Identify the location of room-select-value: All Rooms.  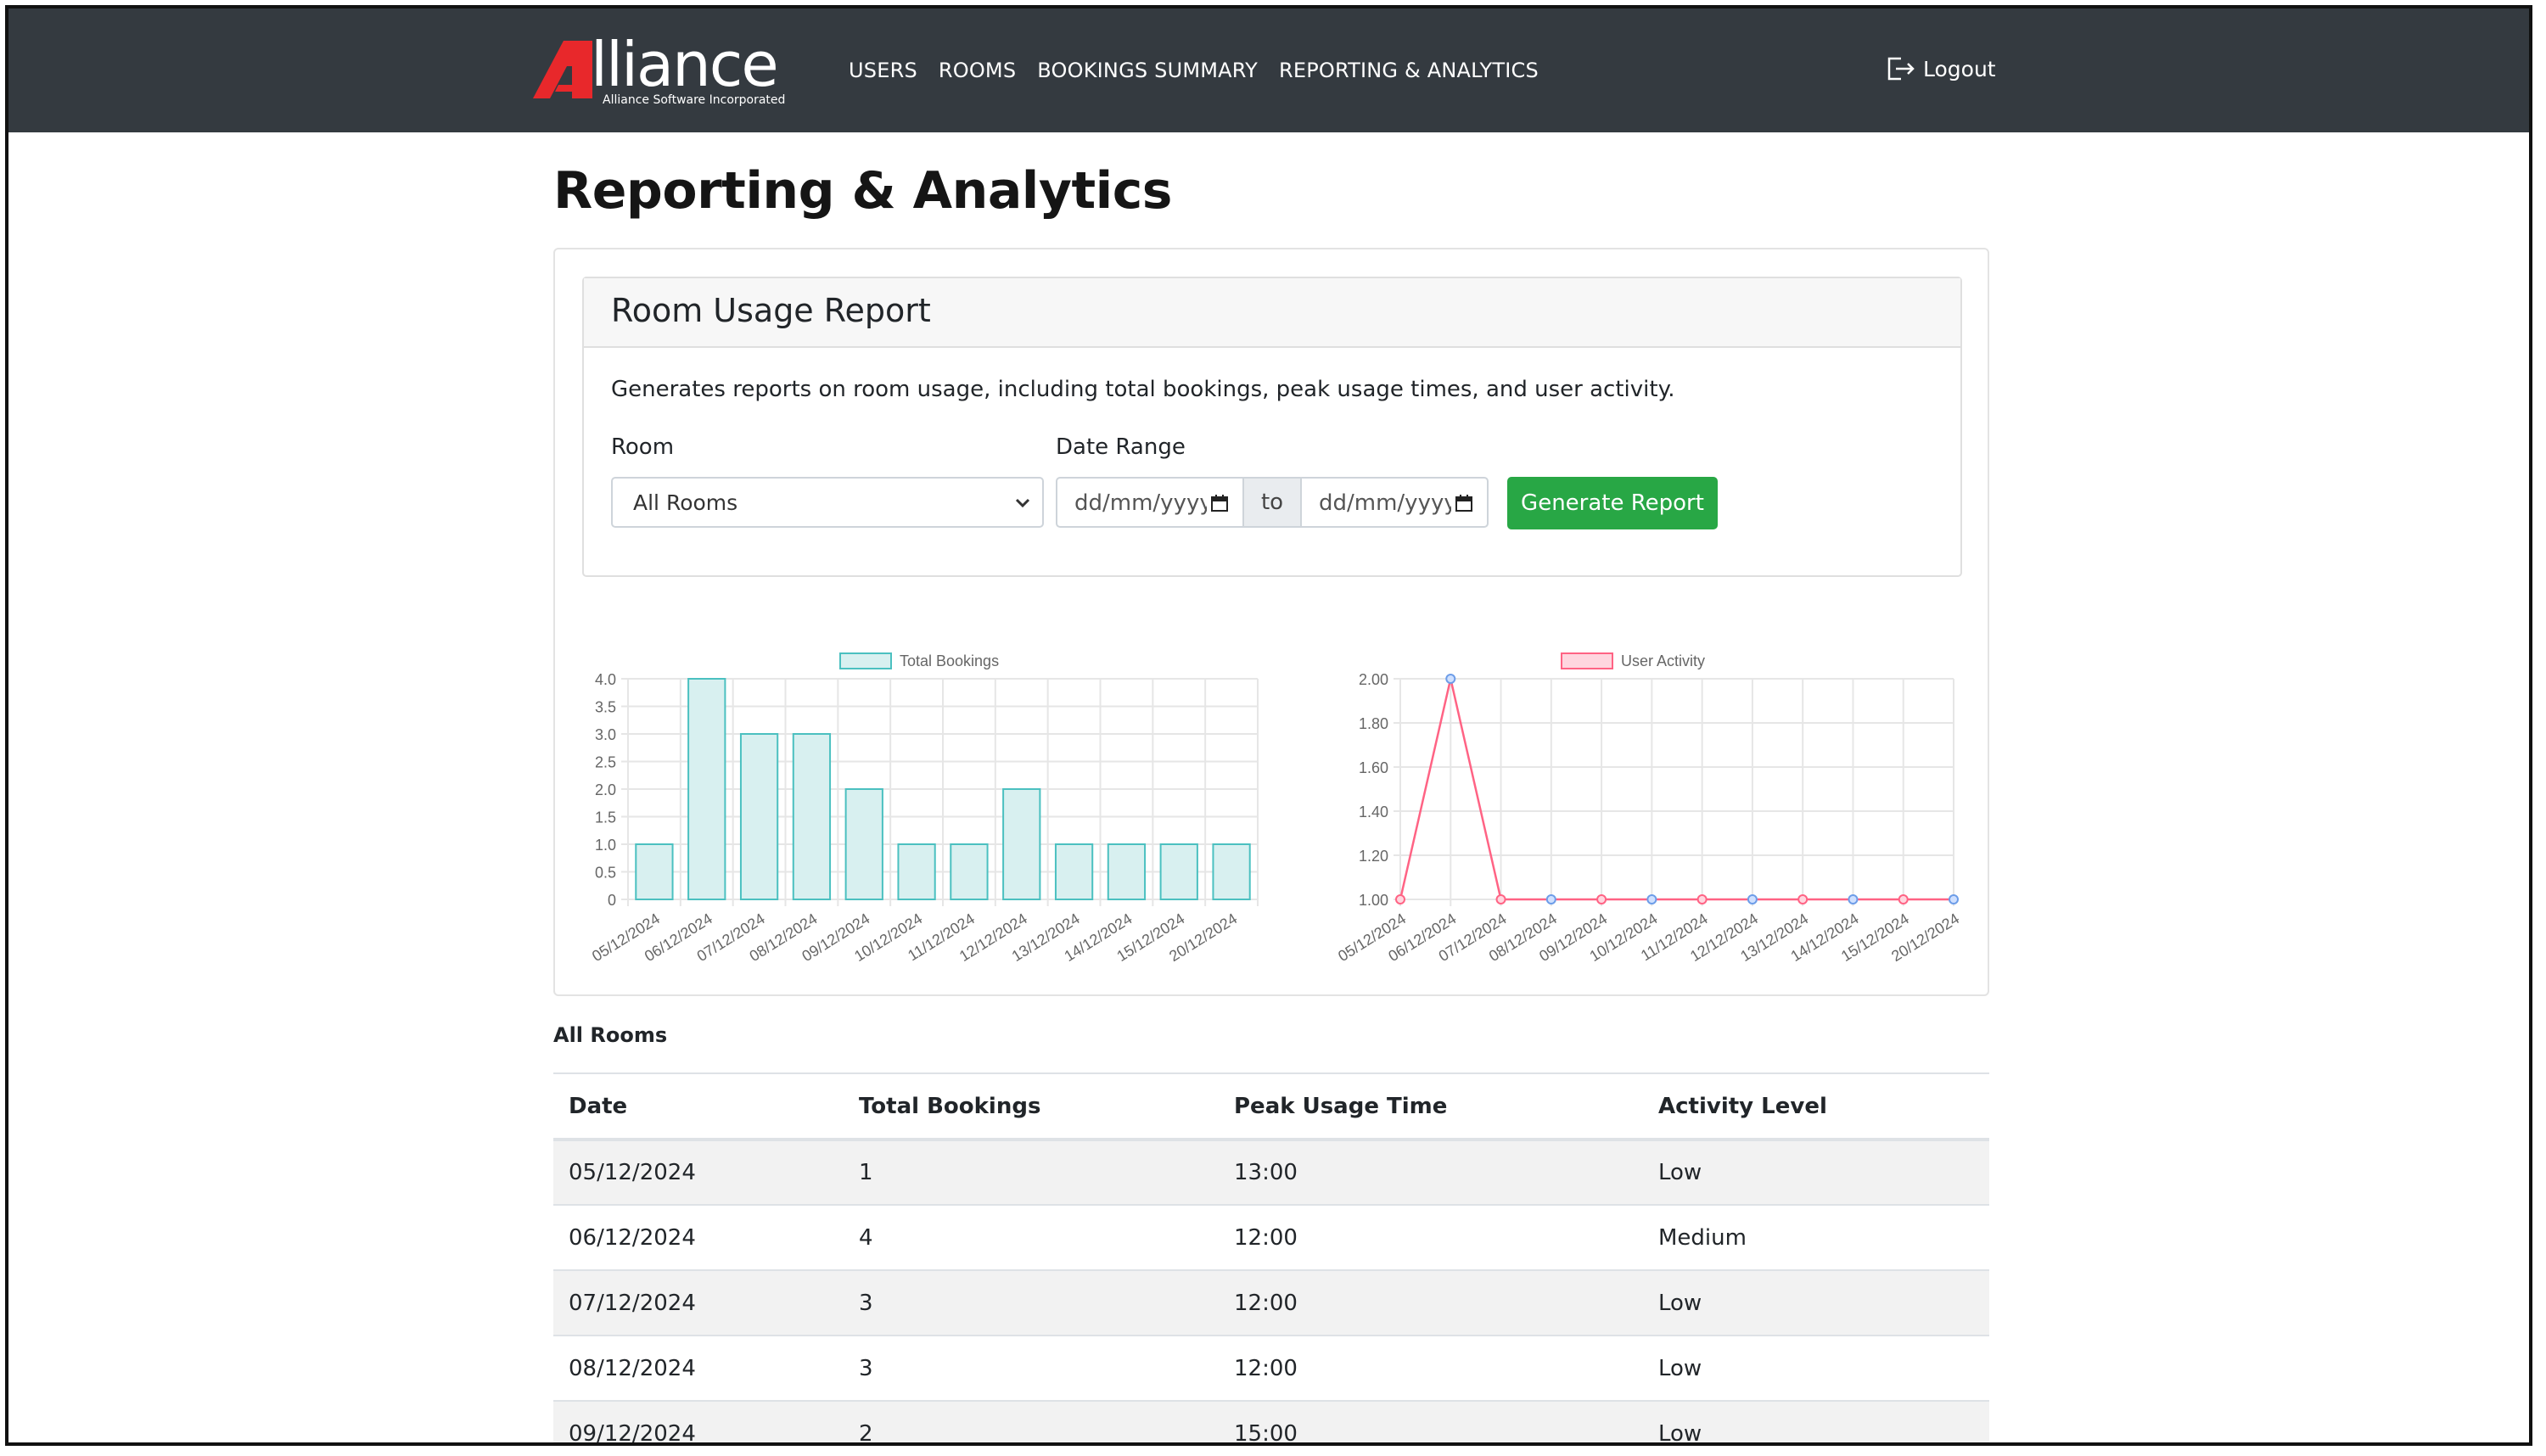
(685, 503).